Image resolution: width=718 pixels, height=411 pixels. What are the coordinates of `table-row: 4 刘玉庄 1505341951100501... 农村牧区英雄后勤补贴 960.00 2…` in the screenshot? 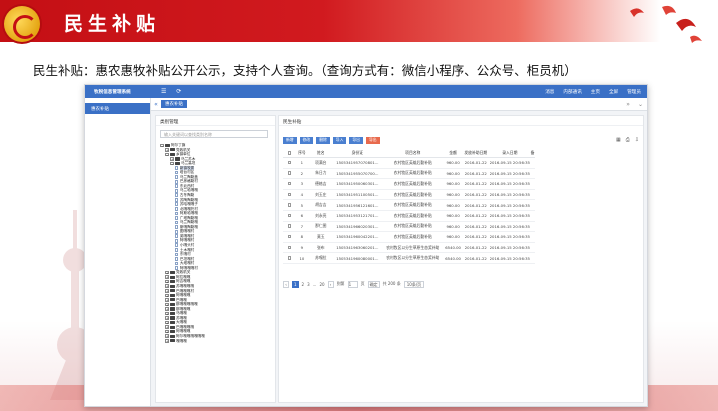 It's located at (409, 195).